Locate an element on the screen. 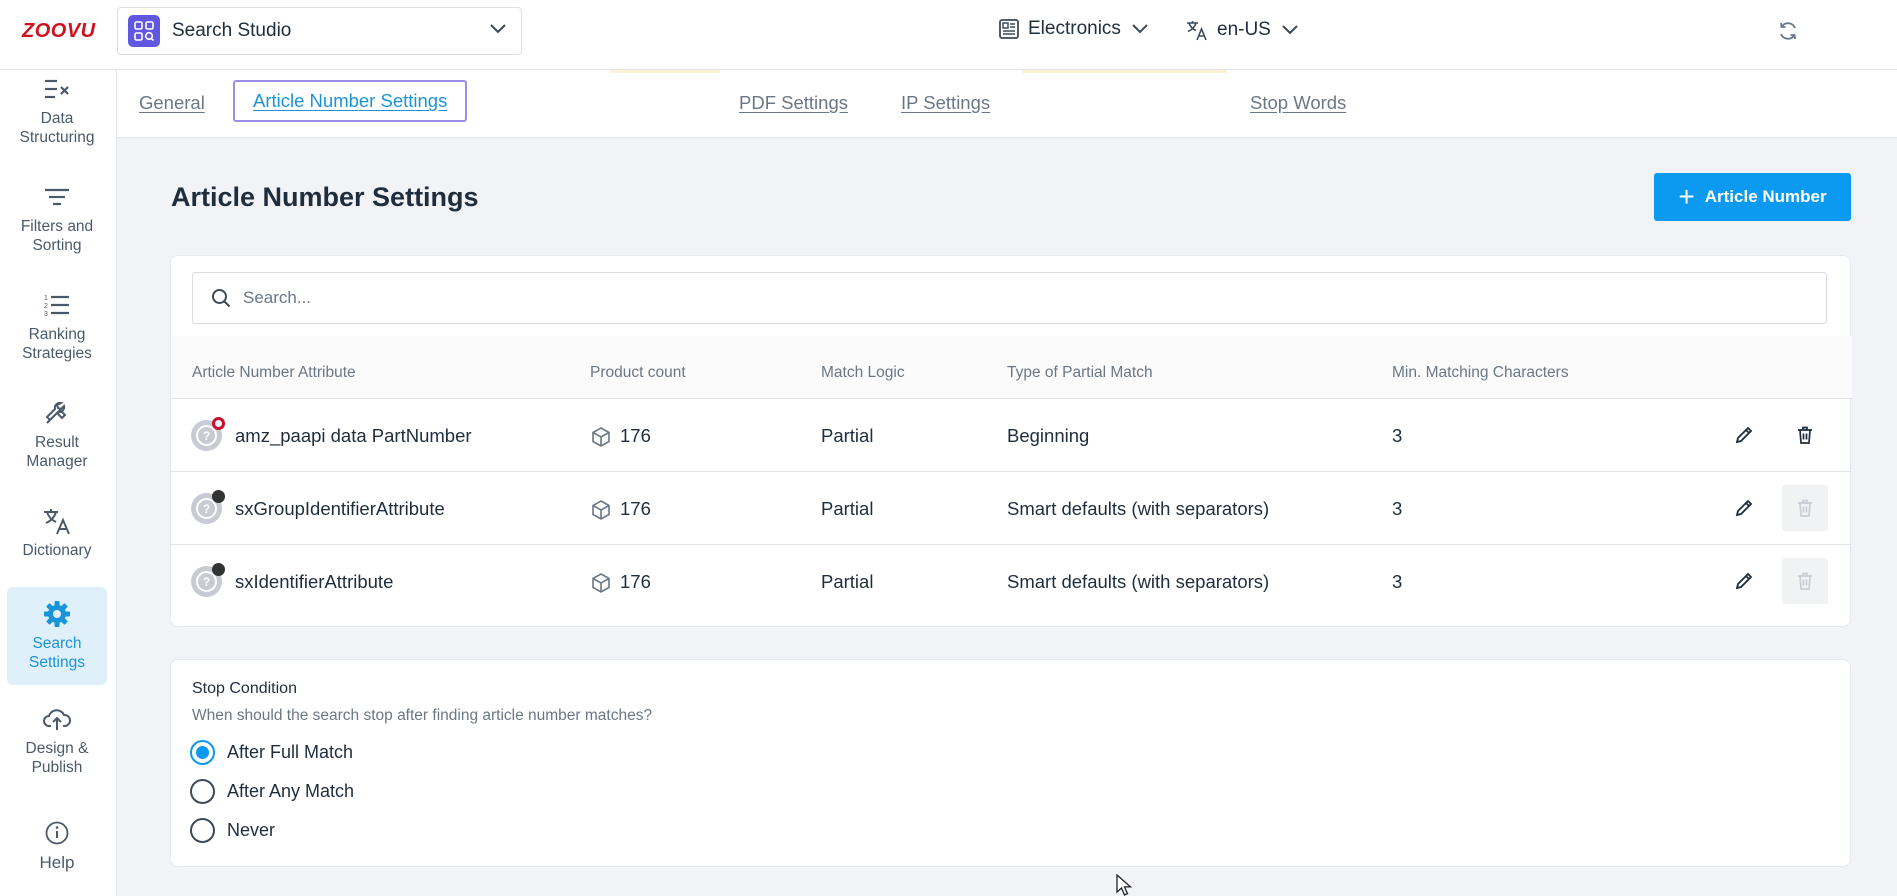  column-header: Match Logic is located at coordinates (863, 373).